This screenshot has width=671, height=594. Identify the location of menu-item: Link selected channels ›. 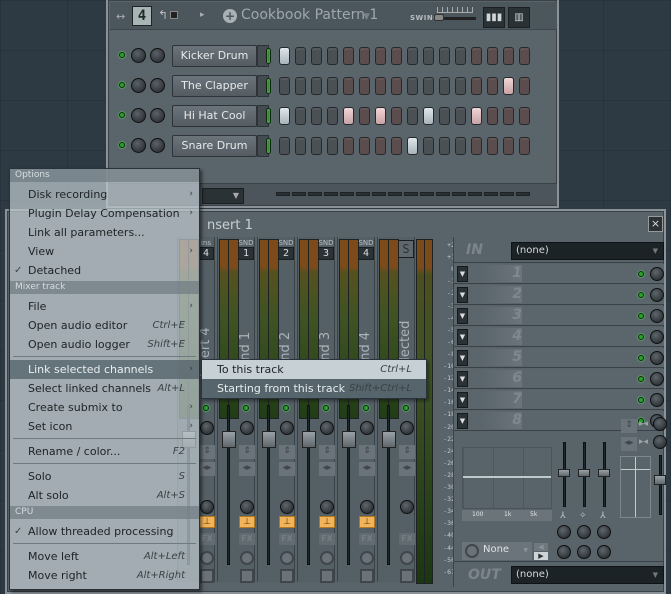
(104, 369).